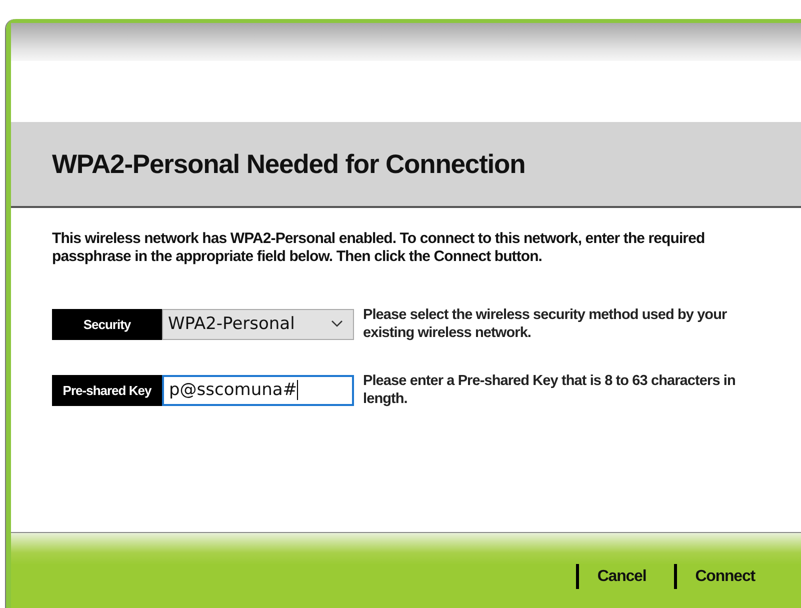  Describe the element at coordinates (258, 324) in the screenshot. I see `security-dropdown: WPA2-Personal` at that location.